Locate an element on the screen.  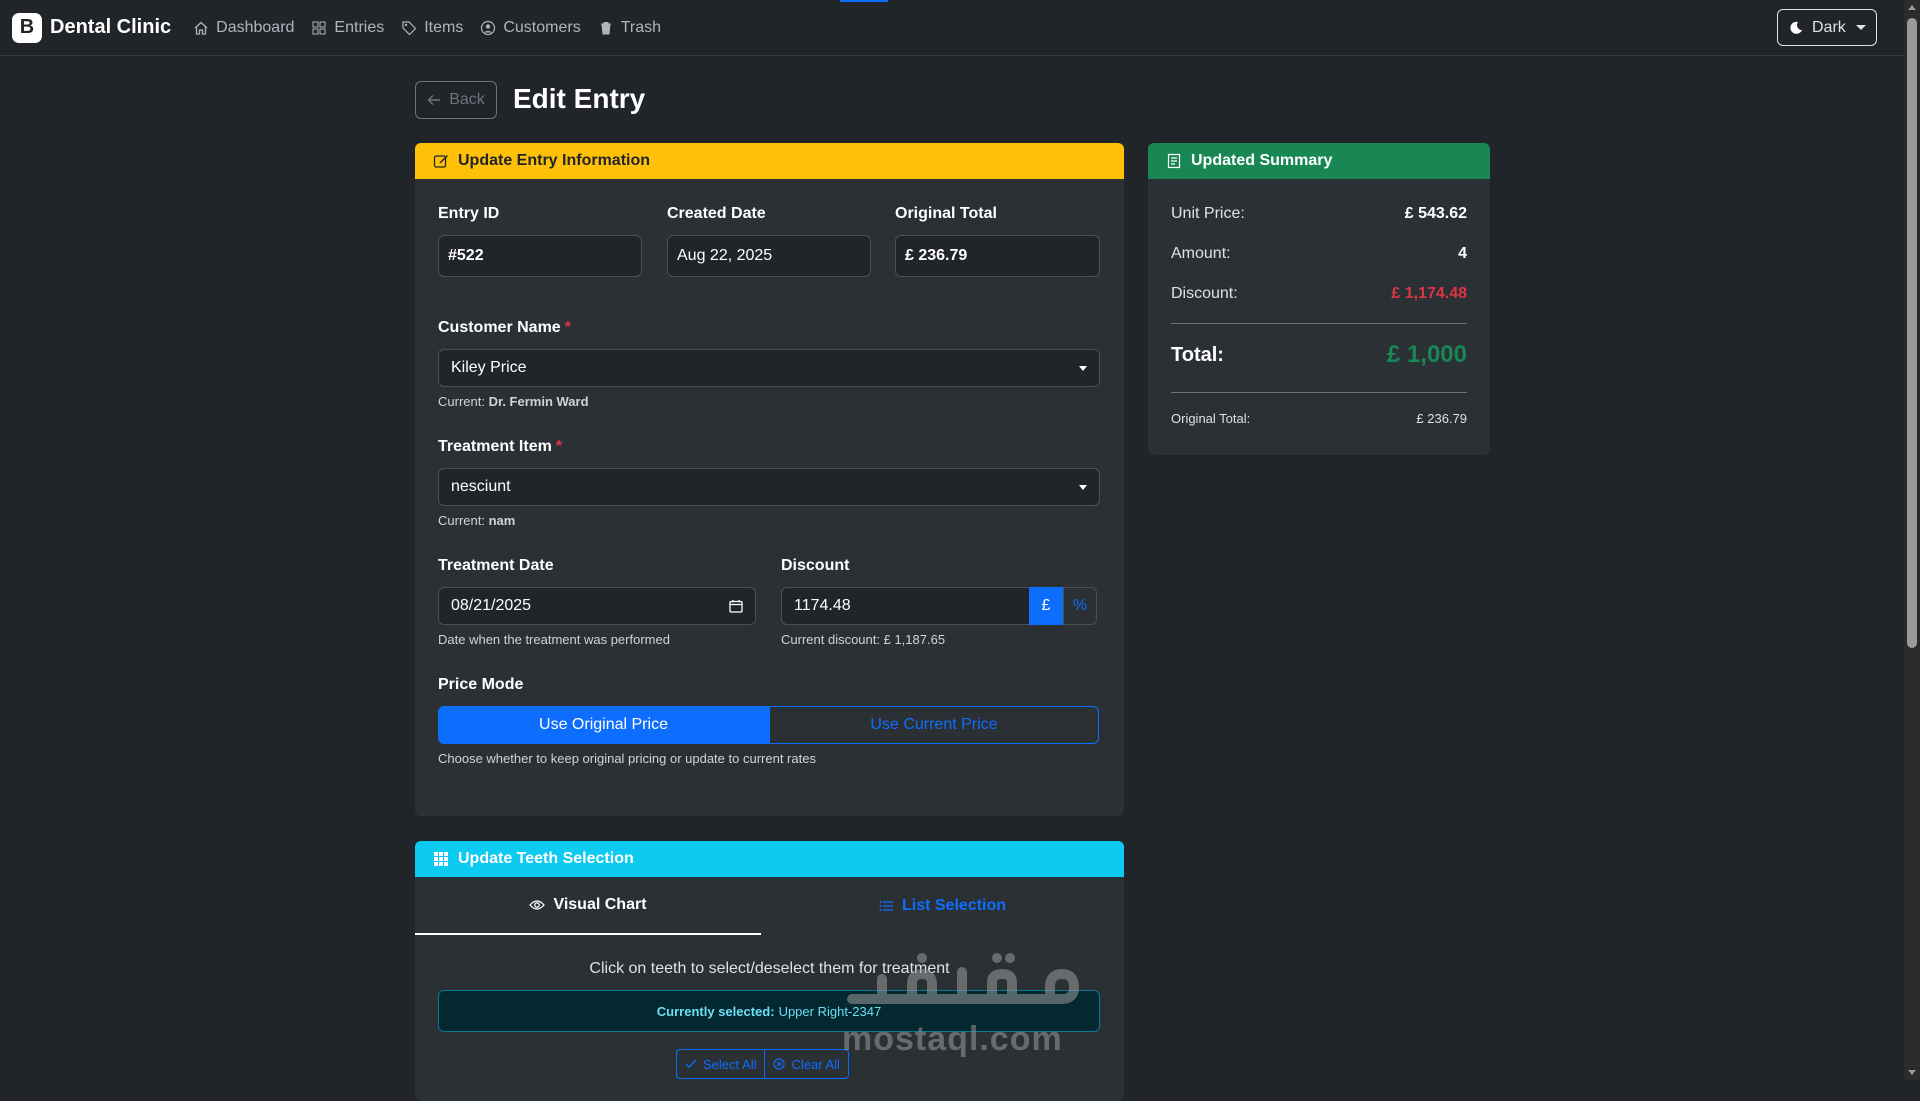
discount-currency-button: £ is located at coordinates (1046, 606).